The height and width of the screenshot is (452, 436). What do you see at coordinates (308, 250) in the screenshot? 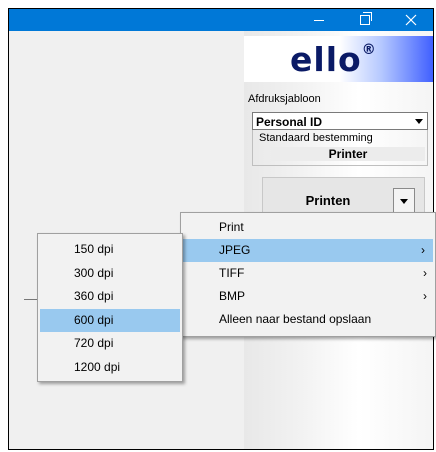
I see `menu-item-jpeg: JPEG ›` at bounding box center [308, 250].